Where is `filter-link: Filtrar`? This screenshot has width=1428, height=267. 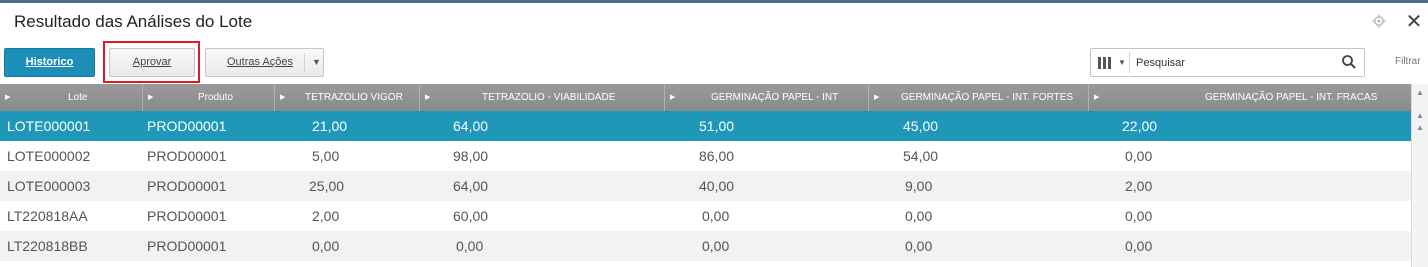
filter-link: Filtrar is located at coordinates (1408, 61).